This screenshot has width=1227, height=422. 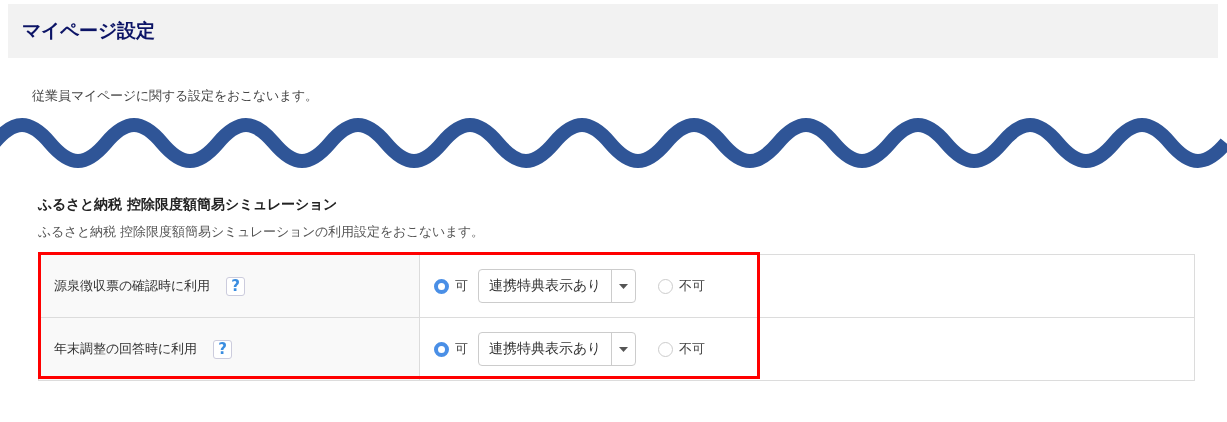 I want to click on page-description: 従業員マイページに関する設定をおこないます。, so click(x=175, y=96).